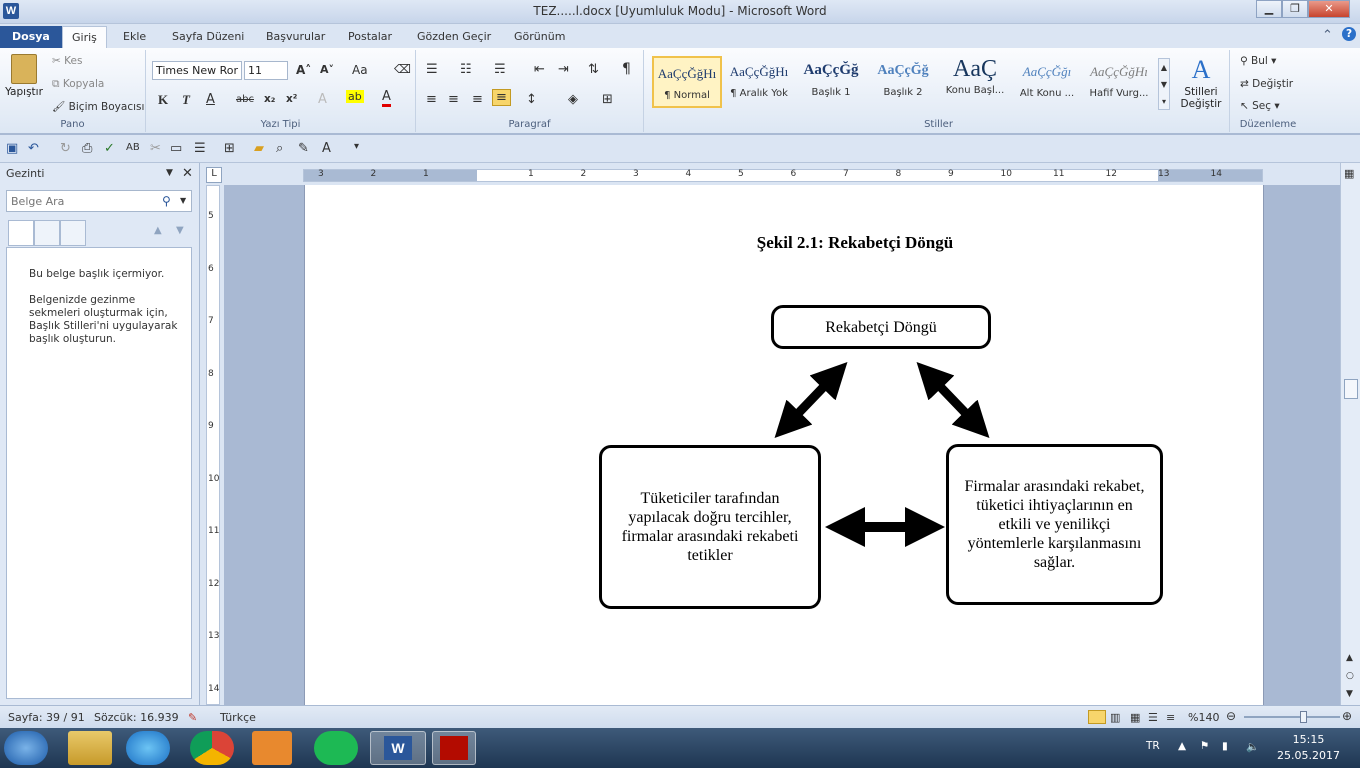  Describe the element at coordinates (1164, 84) in the screenshot. I see `styles-scroll-icon: ▲ ▼ ▾` at that location.